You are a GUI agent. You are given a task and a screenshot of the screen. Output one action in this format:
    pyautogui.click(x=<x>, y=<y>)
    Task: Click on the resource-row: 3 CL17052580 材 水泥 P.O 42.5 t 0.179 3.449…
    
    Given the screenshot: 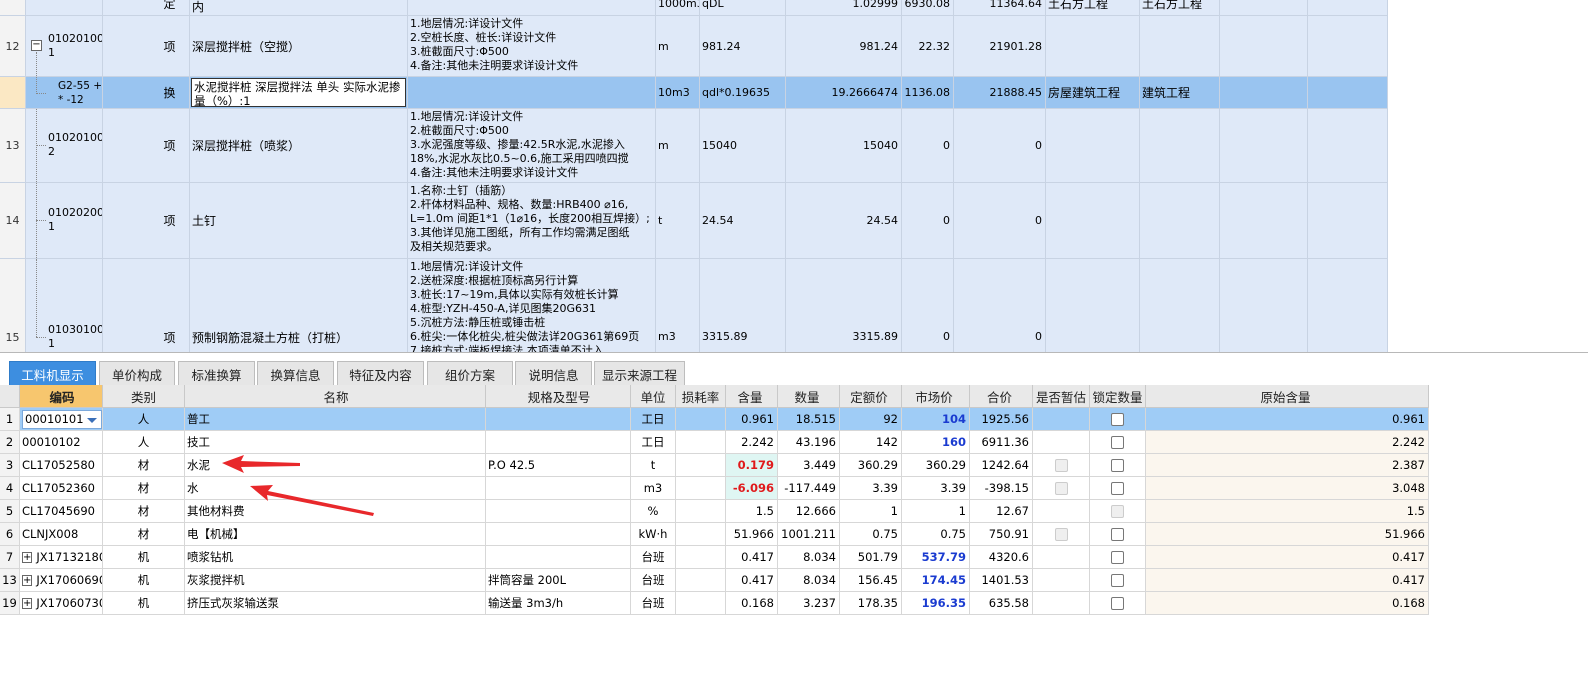 What is the action you would take?
    pyautogui.click(x=714, y=465)
    